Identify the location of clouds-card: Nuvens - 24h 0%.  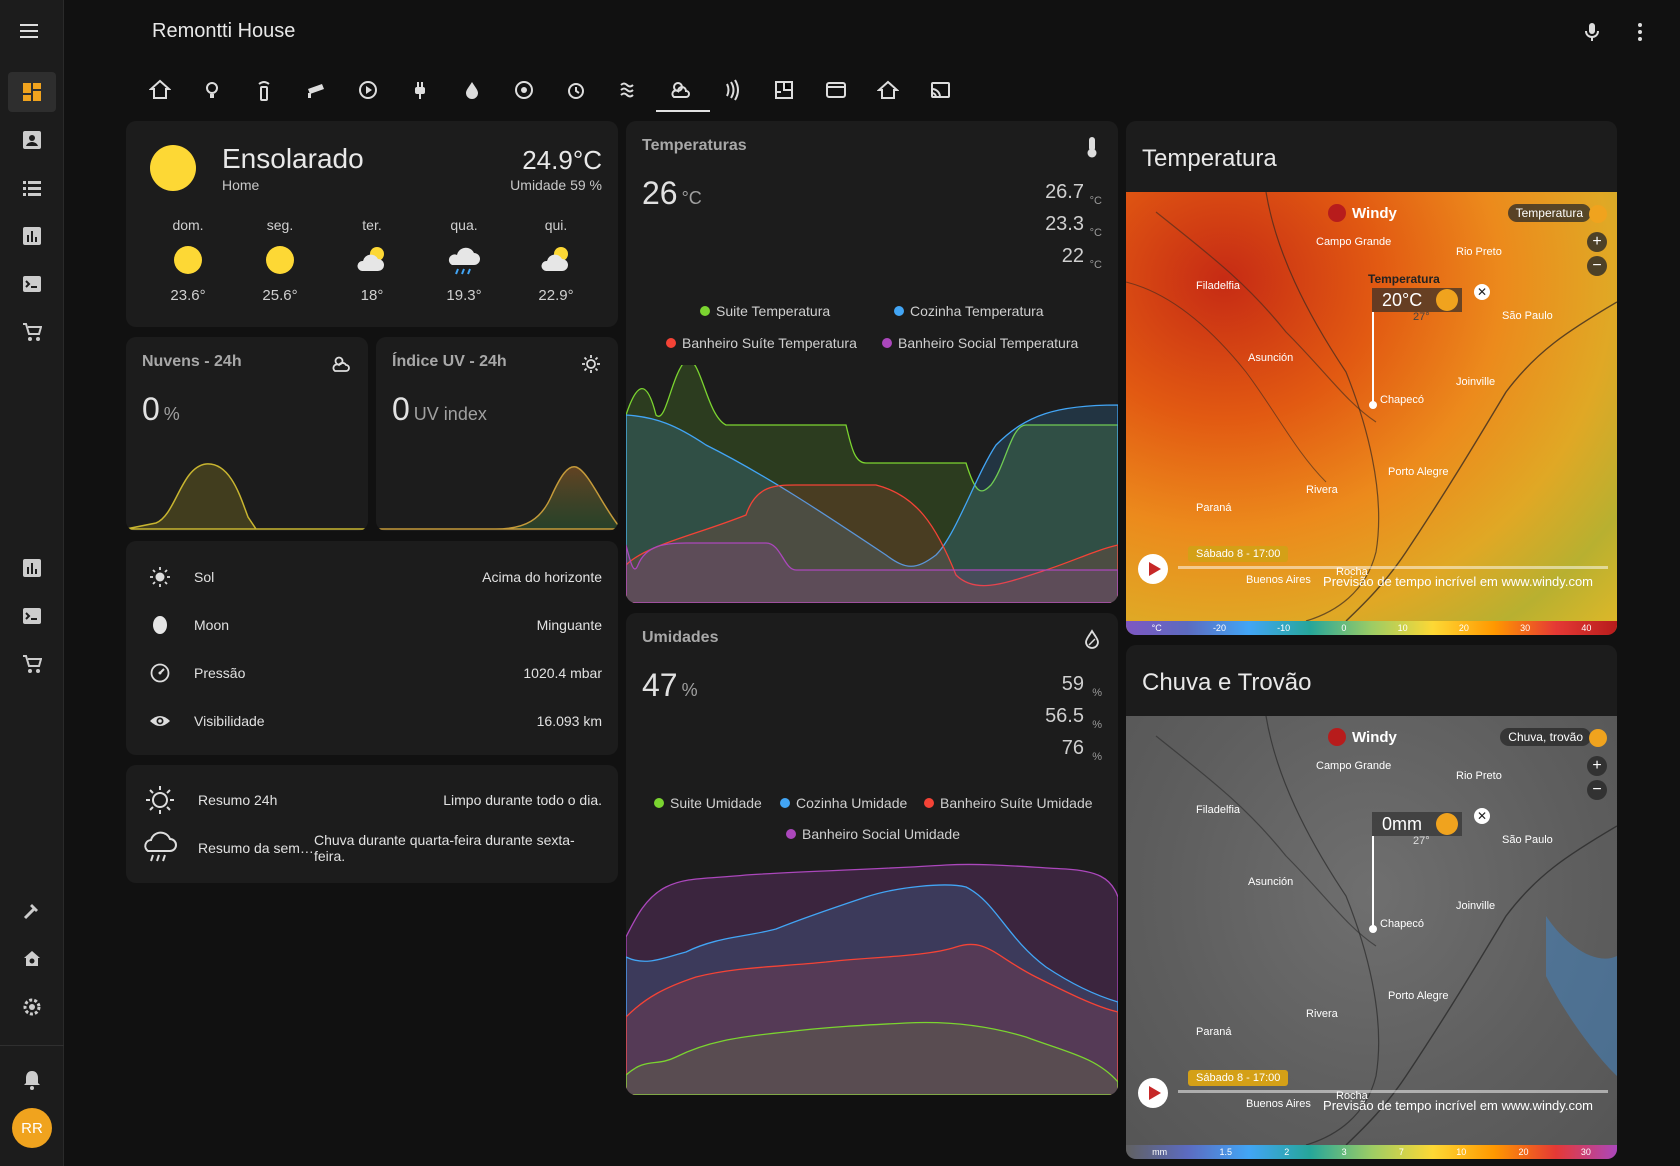
(247, 434).